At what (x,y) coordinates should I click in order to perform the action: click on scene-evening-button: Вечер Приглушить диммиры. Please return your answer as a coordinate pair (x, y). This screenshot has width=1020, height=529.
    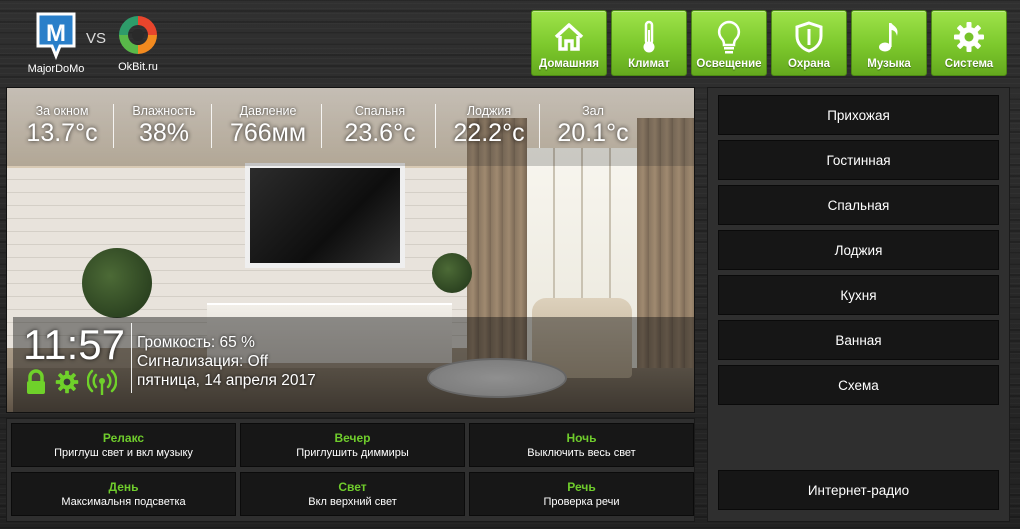
    Looking at the image, I should click on (352, 445).